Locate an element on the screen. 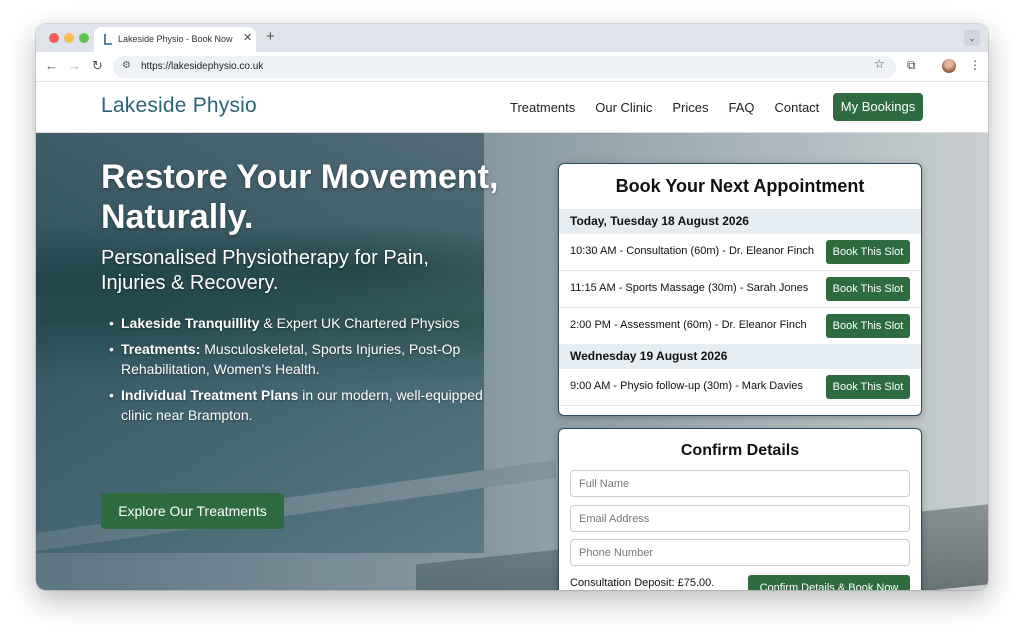 This screenshot has width=1024, height=636. feature-bold-text: Lakeside Tranquillity is located at coordinates (190, 323).